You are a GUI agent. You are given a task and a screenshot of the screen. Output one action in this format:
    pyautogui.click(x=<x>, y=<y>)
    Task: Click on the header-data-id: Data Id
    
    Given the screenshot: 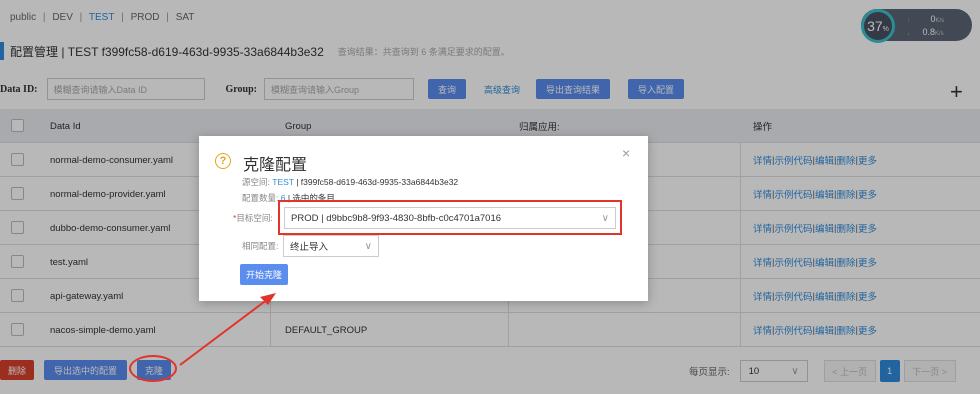 What is the action you would take?
    pyautogui.click(x=65, y=126)
    